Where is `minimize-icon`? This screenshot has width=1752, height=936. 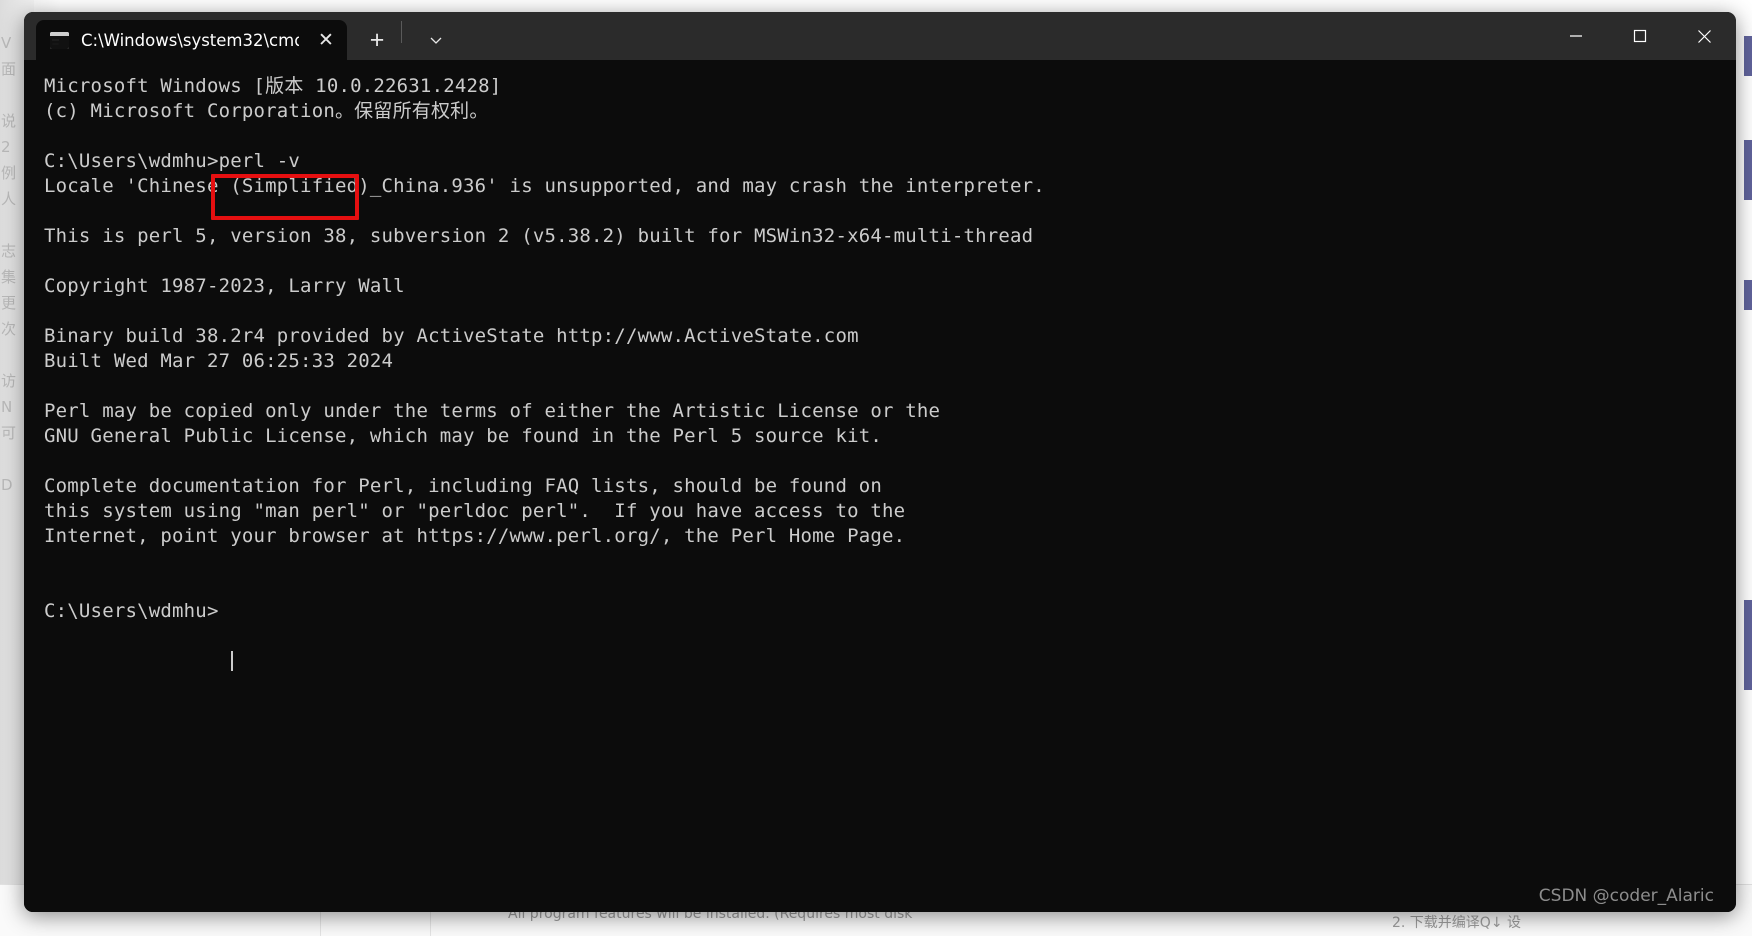 minimize-icon is located at coordinates (1576, 36).